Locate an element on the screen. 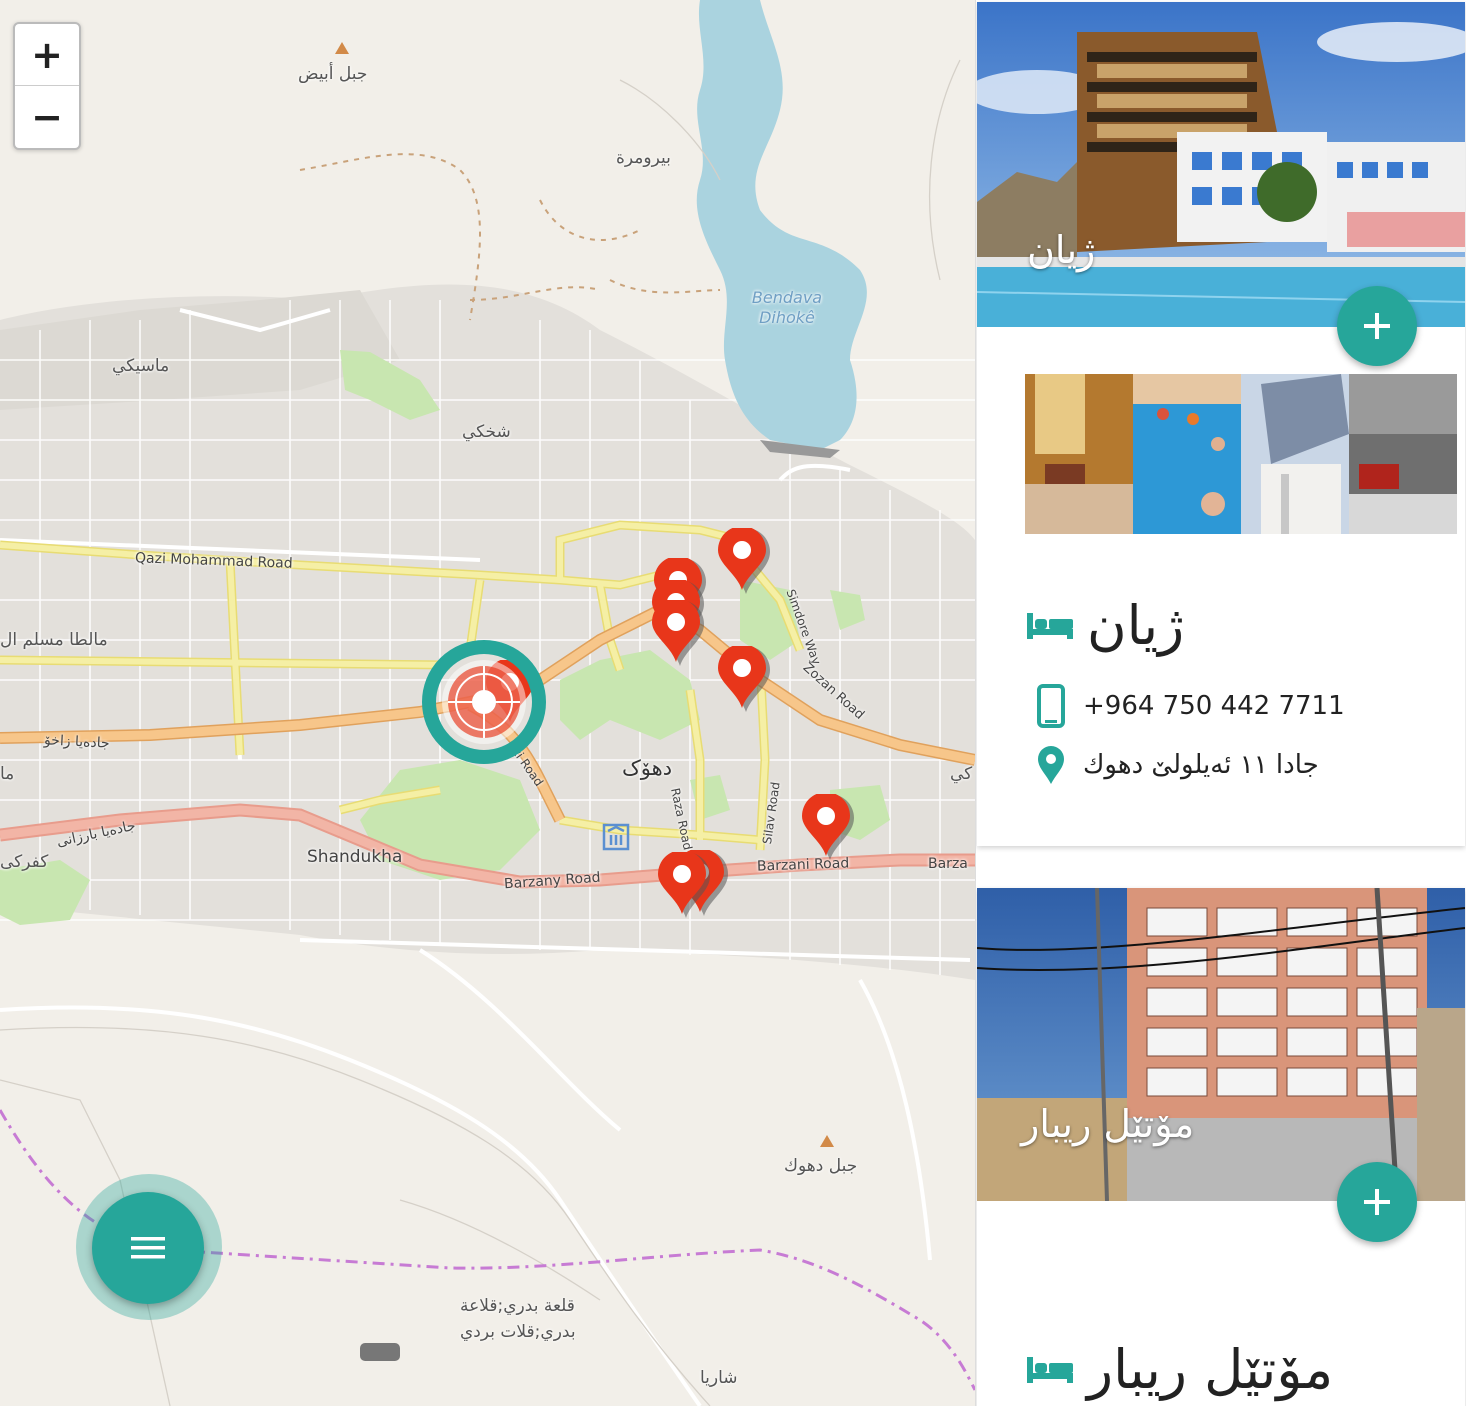  map-label: جبل دهوك is located at coordinates (821, 1166).